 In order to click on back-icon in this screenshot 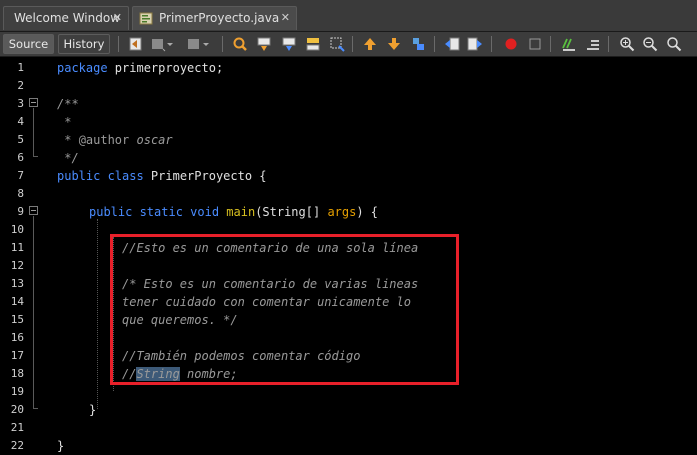, I will do `click(158, 44)`.